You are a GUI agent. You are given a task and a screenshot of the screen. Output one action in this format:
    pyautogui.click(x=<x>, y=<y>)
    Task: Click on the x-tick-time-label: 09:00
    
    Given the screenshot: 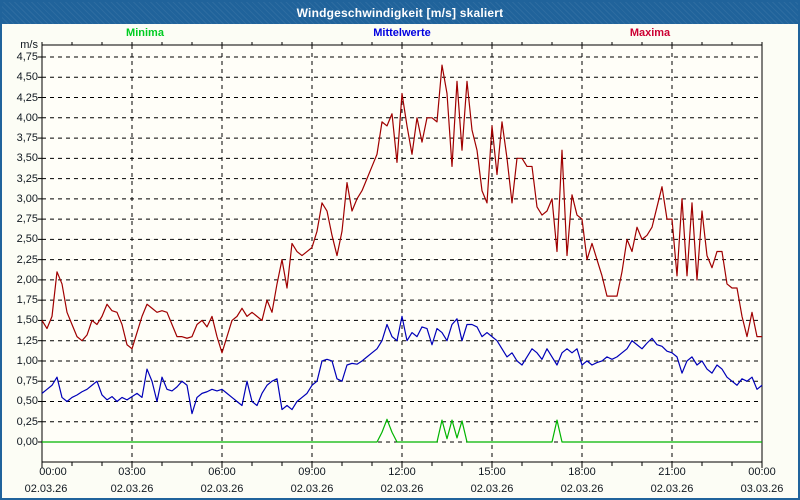 What is the action you would take?
    pyautogui.click(x=312, y=472)
    